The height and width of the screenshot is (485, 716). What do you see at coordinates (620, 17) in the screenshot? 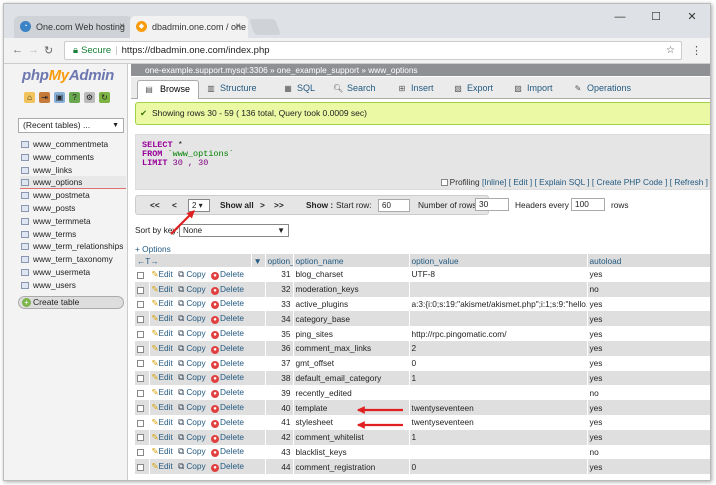
I see `minimize-icon: —` at bounding box center [620, 17].